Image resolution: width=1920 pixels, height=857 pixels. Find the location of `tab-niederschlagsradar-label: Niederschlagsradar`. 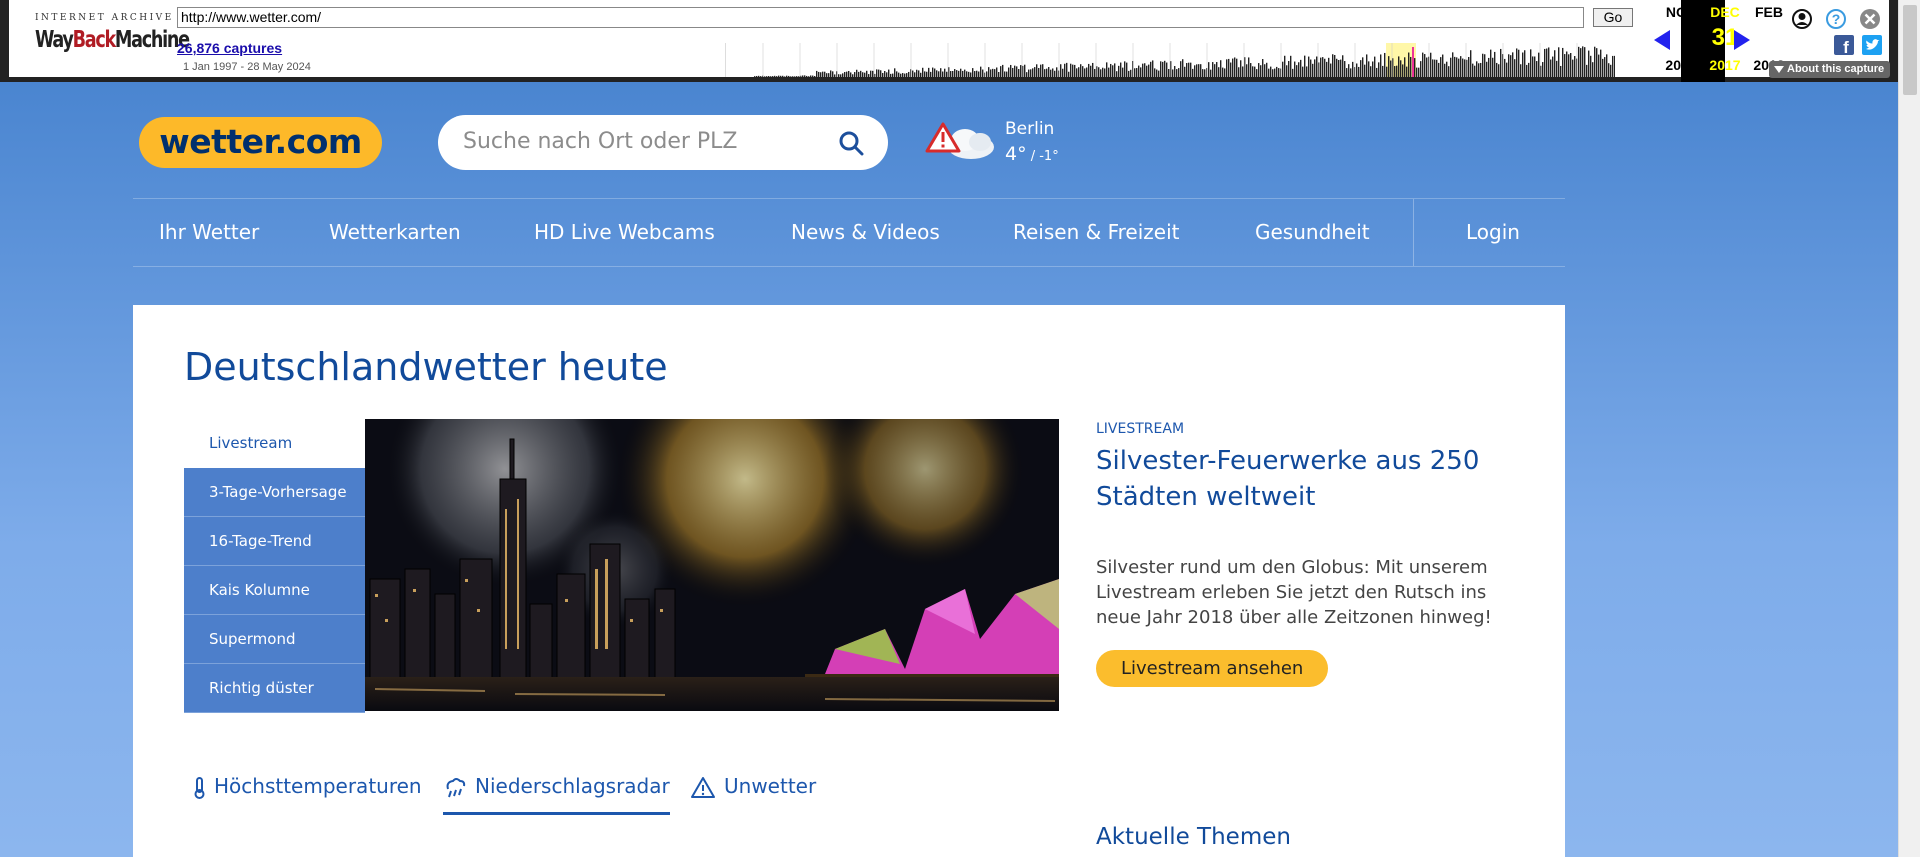

tab-niederschlagsradar-label: Niederschlagsradar is located at coordinates (572, 786).